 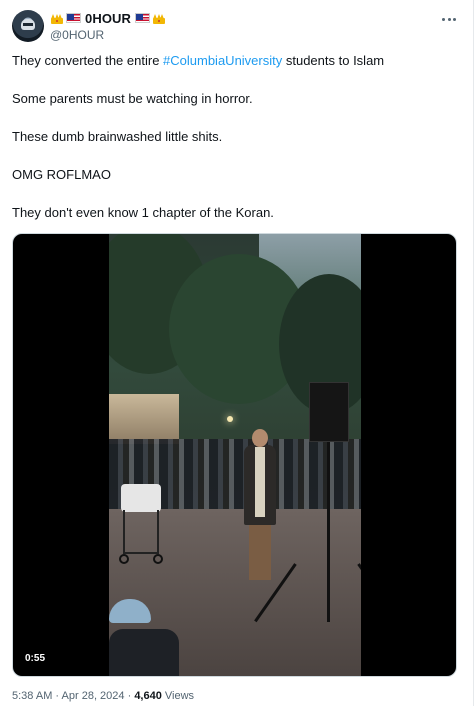 I want to click on tweet-time: 5:38 AM, so click(x=32, y=696).